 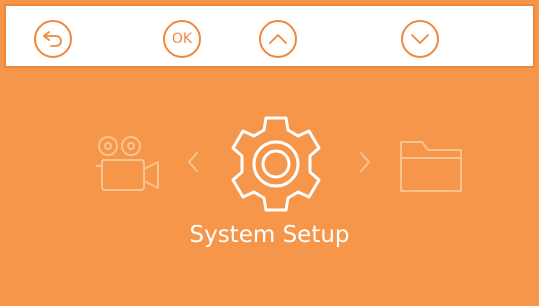 What do you see at coordinates (269, 235) in the screenshot?
I see `selected-item-label: System Setup` at bounding box center [269, 235].